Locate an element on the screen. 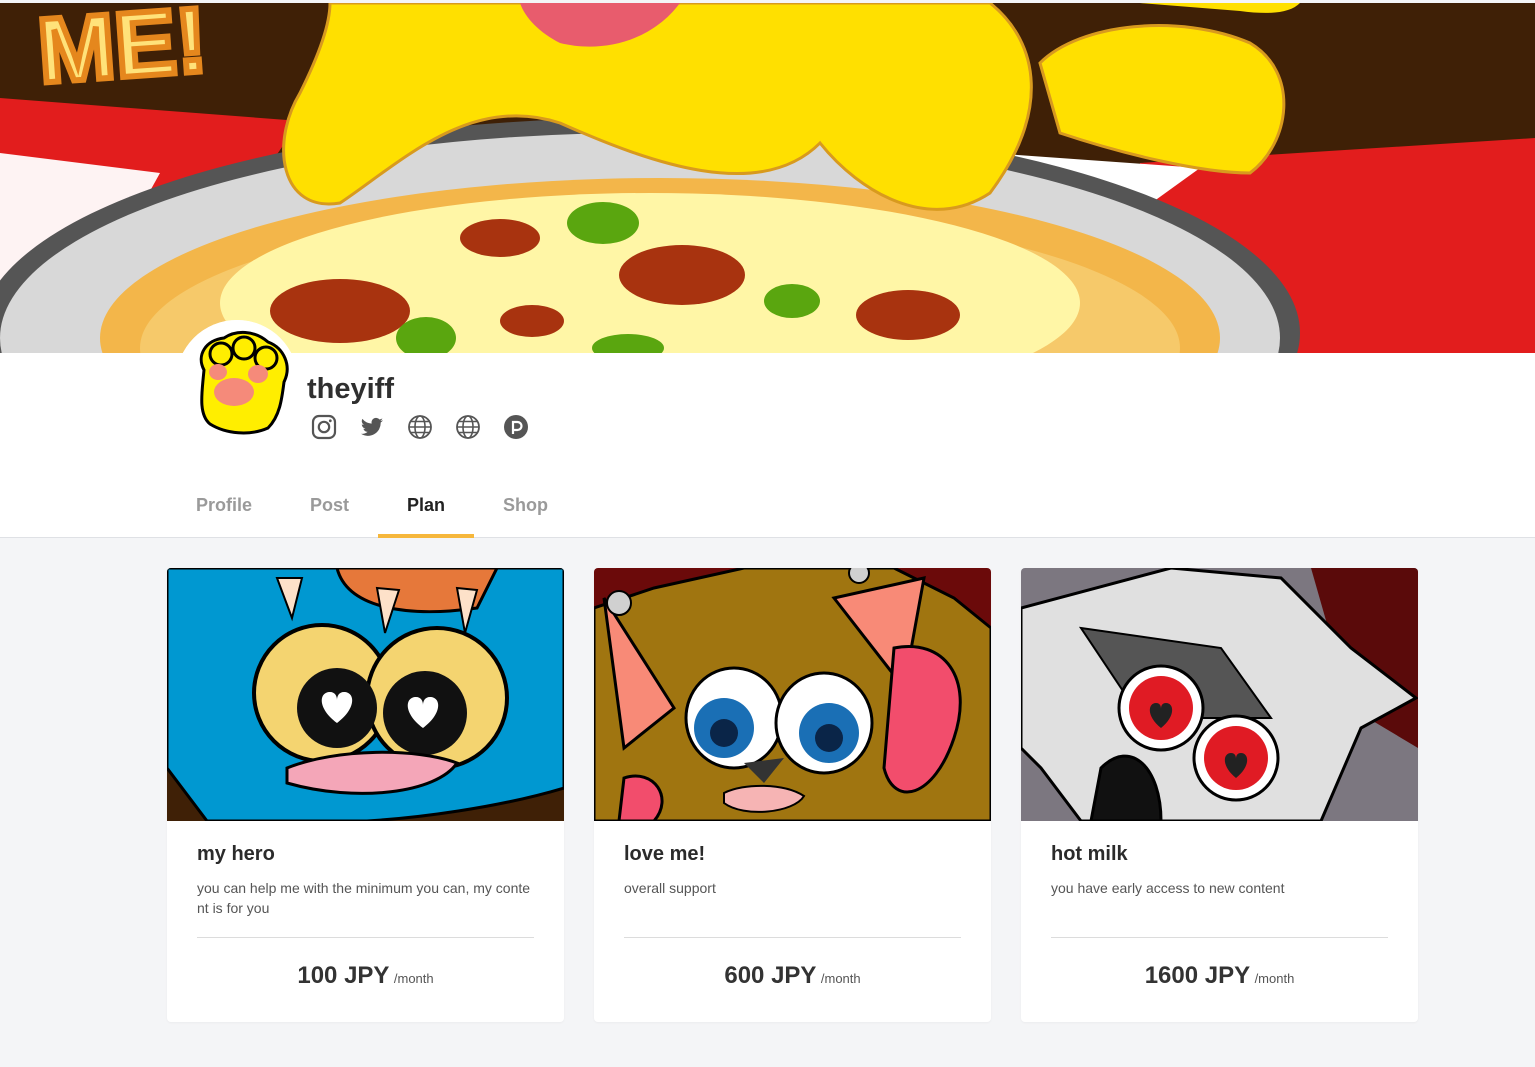 This screenshot has width=1535, height=1067. pixiv-icon is located at coordinates (516, 427).